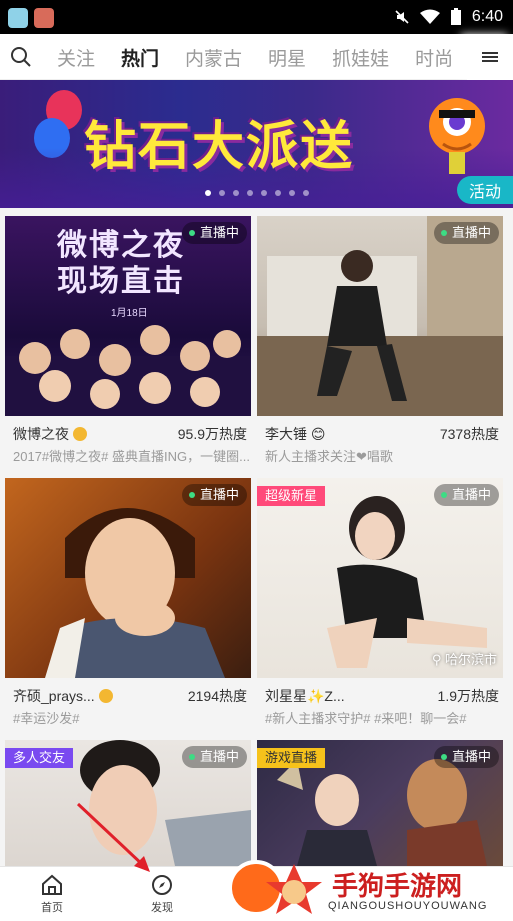  Describe the element at coordinates (429, 16) in the screenshot. I see `wifi-icon` at that location.